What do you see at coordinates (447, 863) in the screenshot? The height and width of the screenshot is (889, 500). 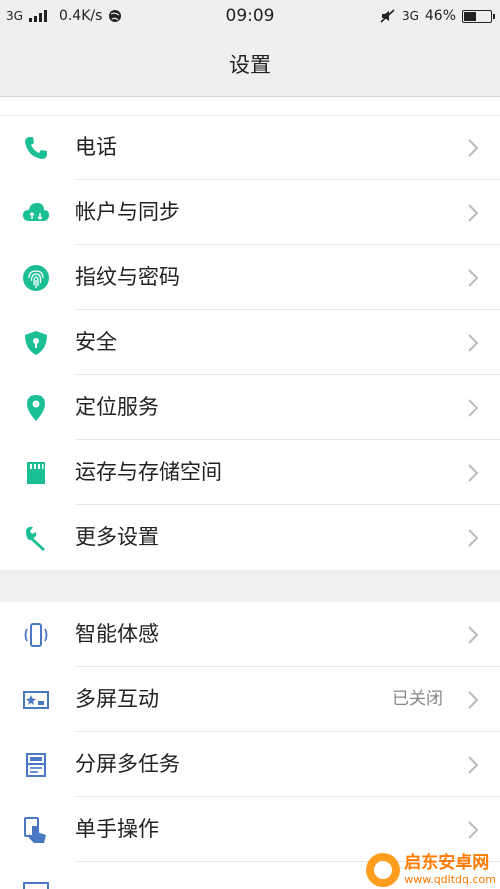 I see `watermark-name: 启东安卓网` at bounding box center [447, 863].